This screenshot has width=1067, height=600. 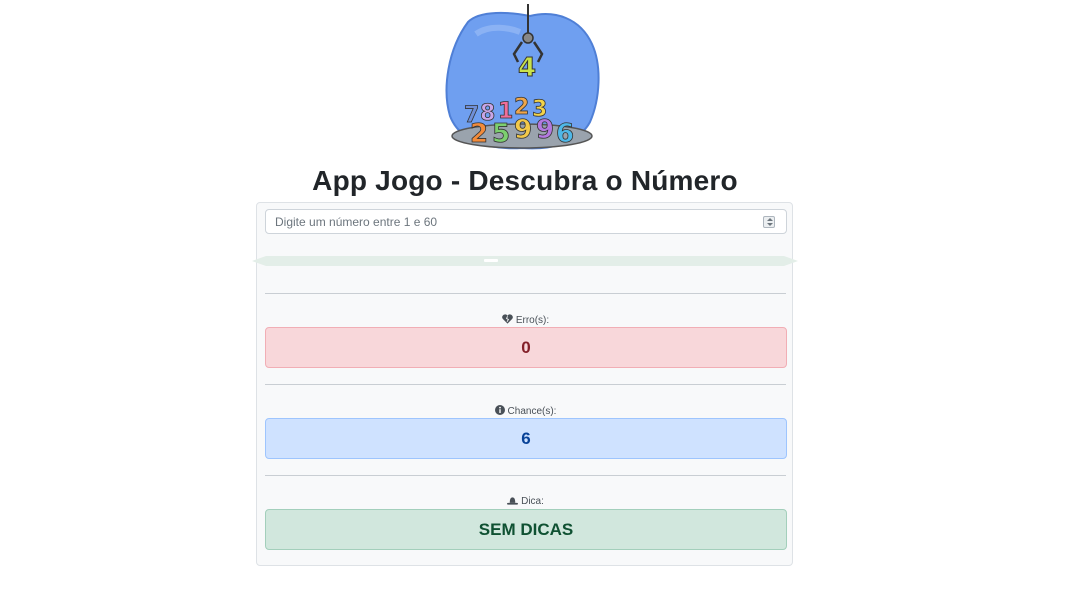 I want to click on chances-value-box: 6, so click(x=526, y=438).